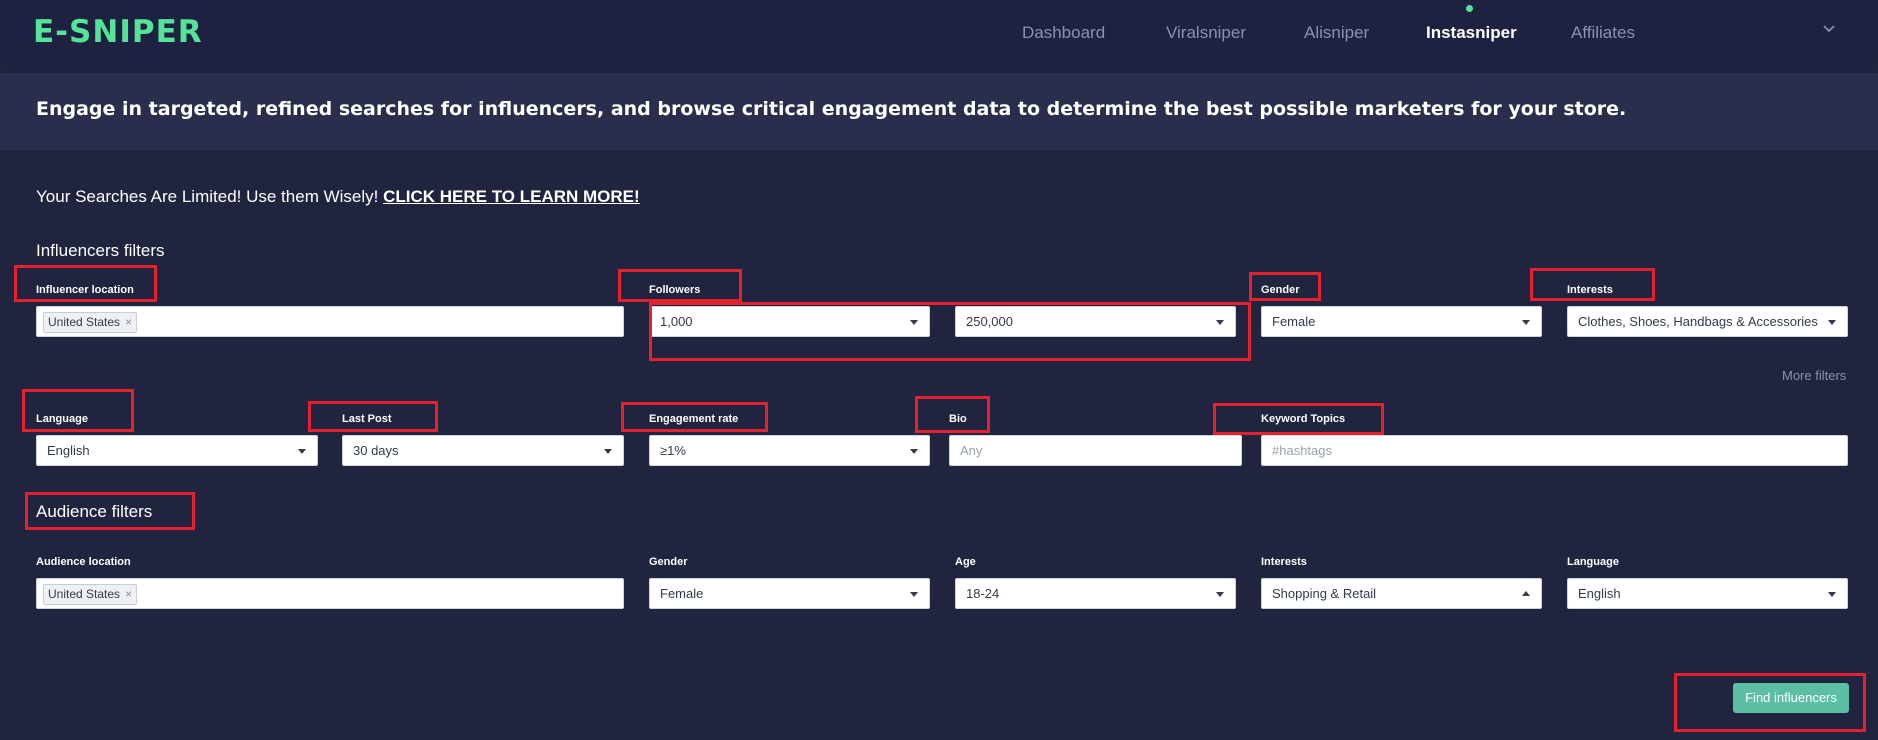  What do you see at coordinates (83, 562) in the screenshot?
I see `audience-location-label: Audience location` at bounding box center [83, 562].